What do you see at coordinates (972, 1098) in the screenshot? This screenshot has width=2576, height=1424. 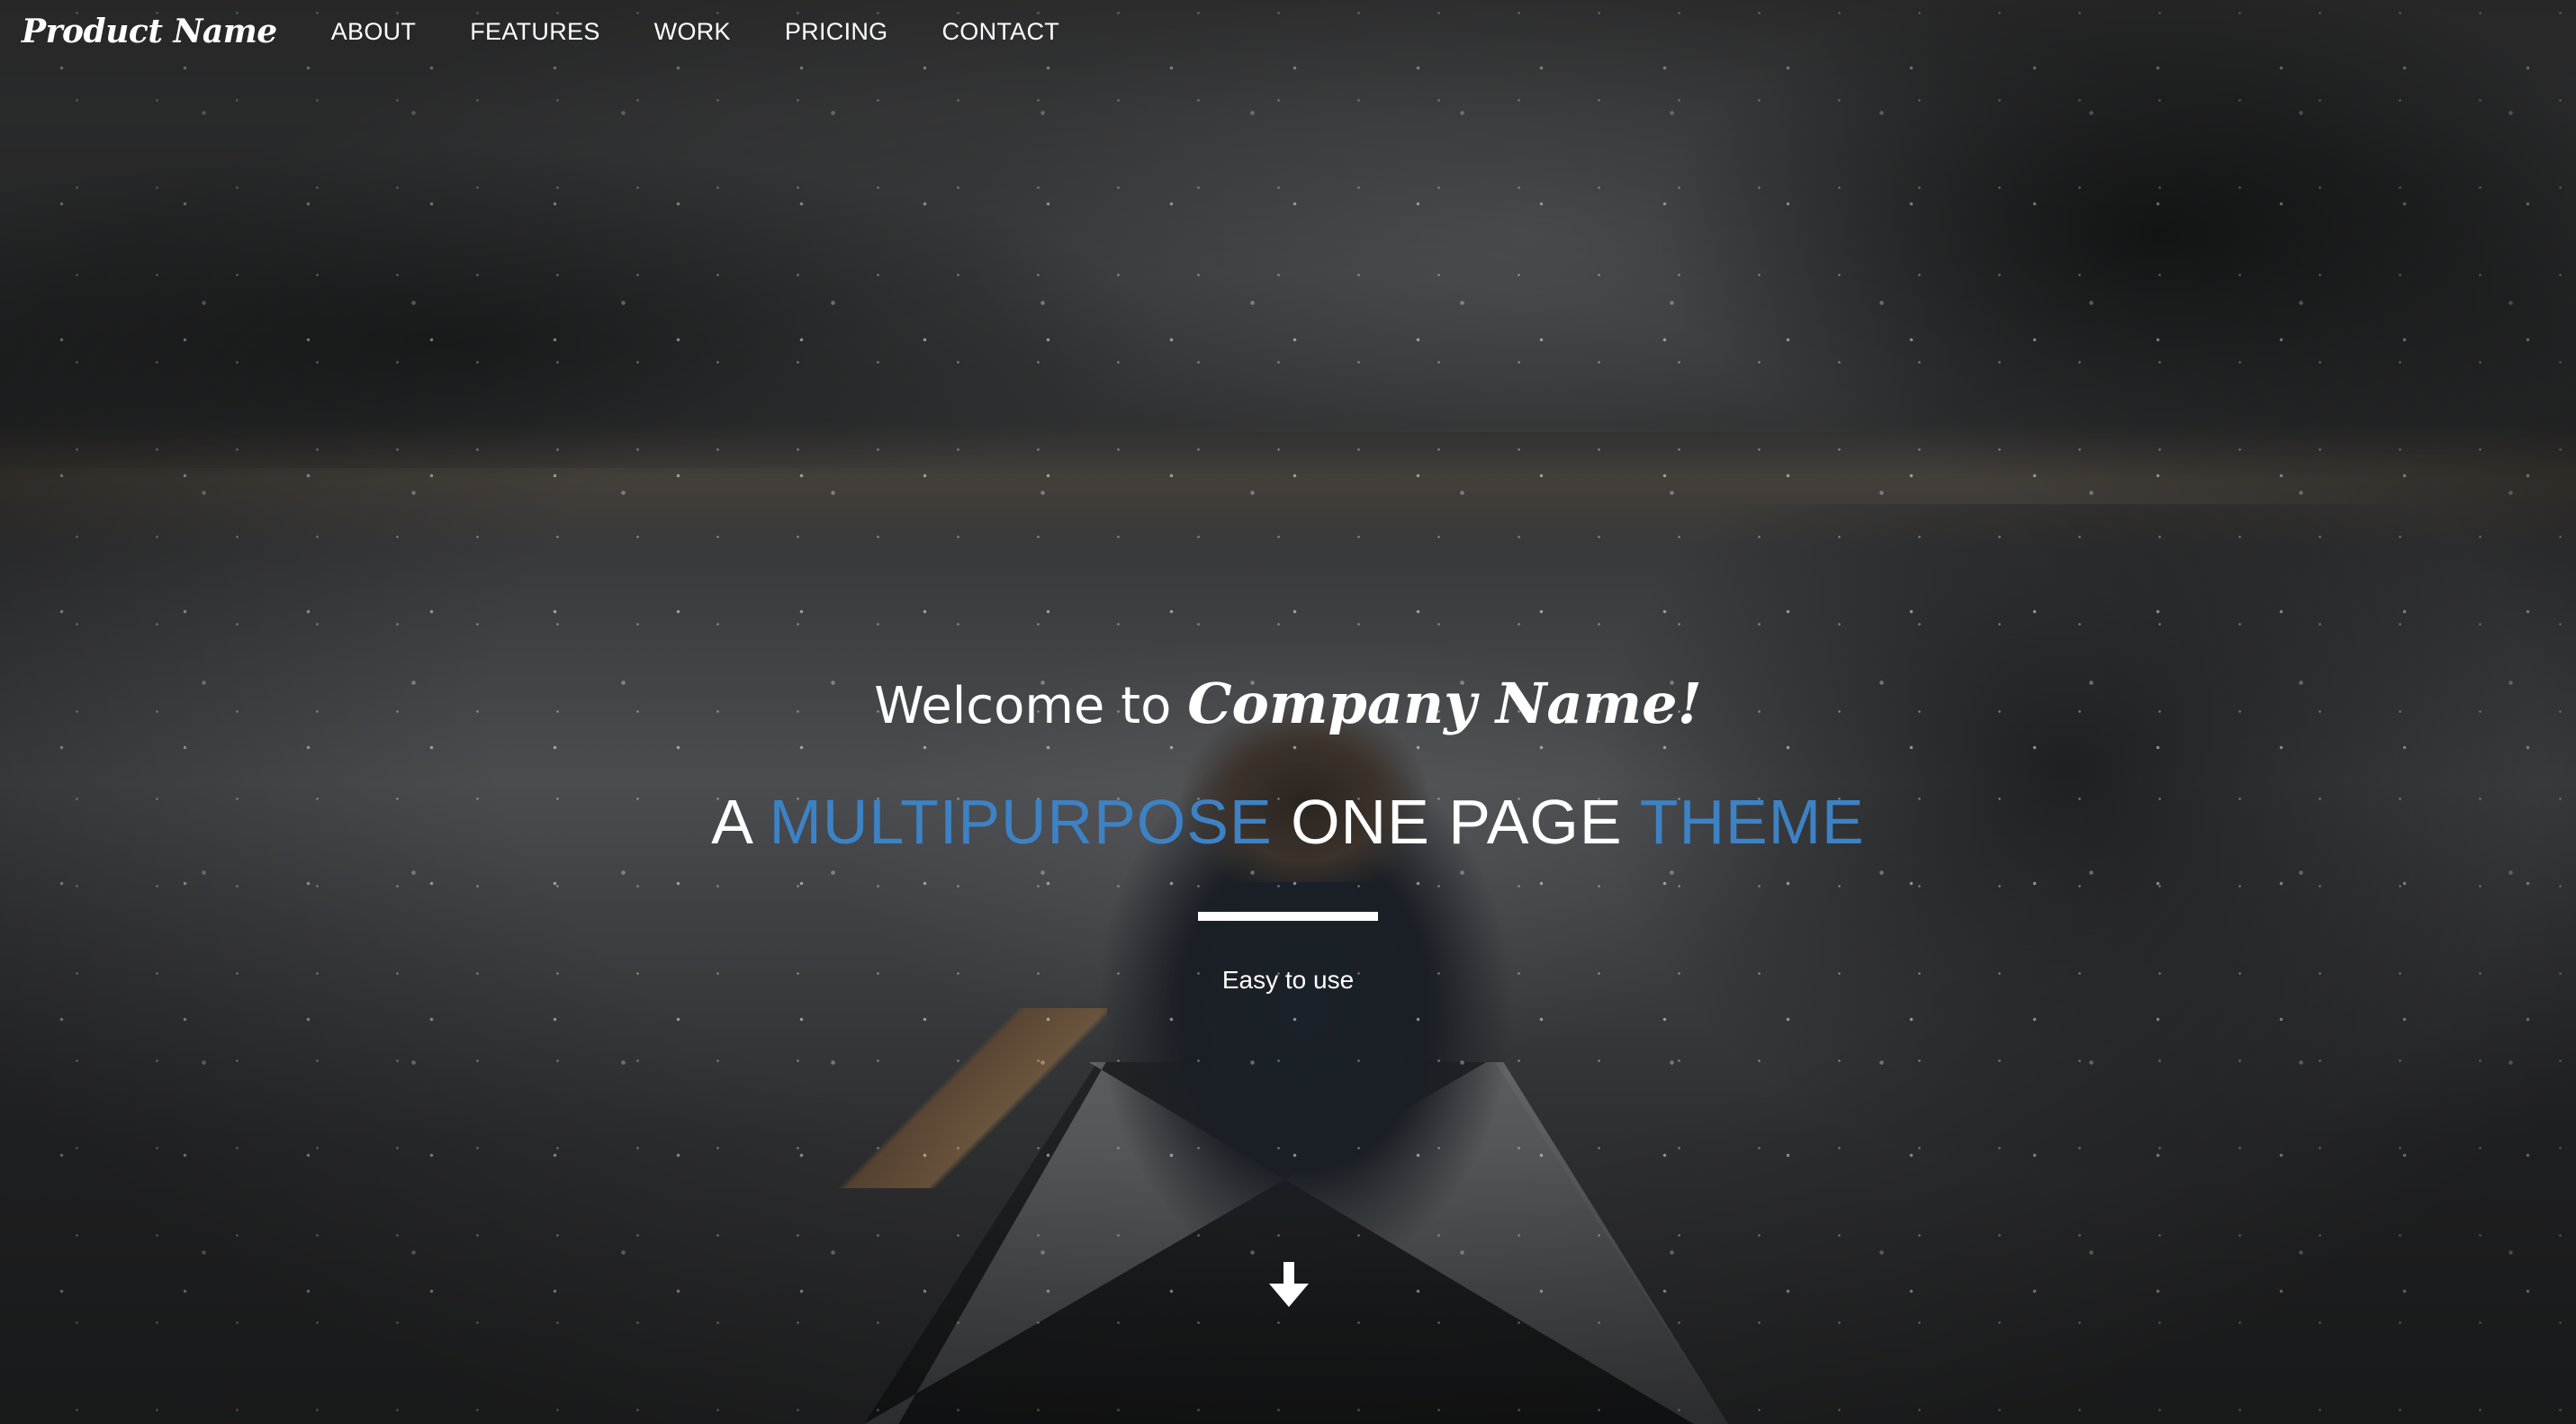 I see `background-paddle` at bounding box center [972, 1098].